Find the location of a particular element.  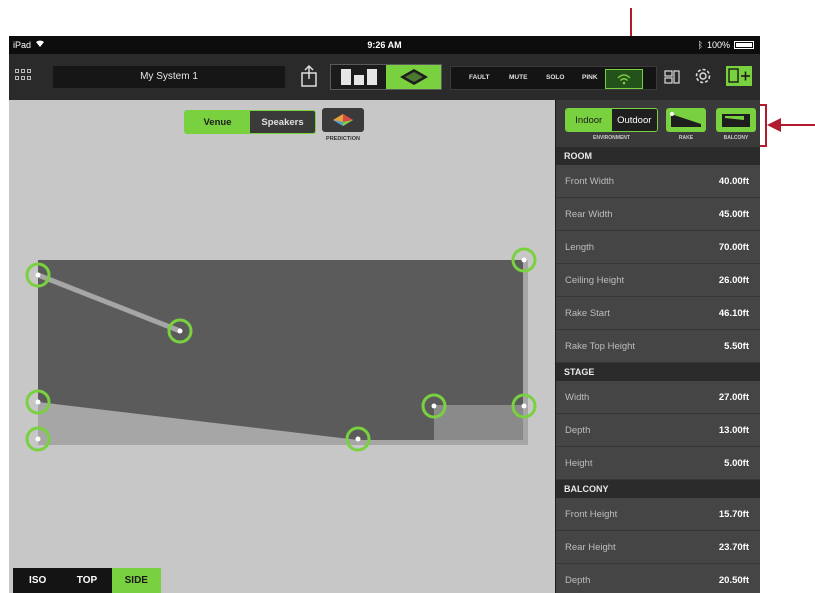

row-rear-width: Rear Width 45.00ft is located at coordinates (658, 214).